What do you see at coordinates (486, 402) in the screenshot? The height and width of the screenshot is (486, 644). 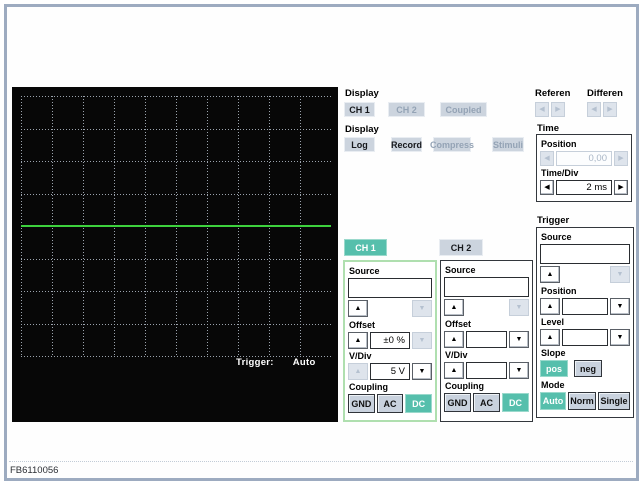 I see `ch2-coupling-ac-button: AC` at bounding box center [486, 402].